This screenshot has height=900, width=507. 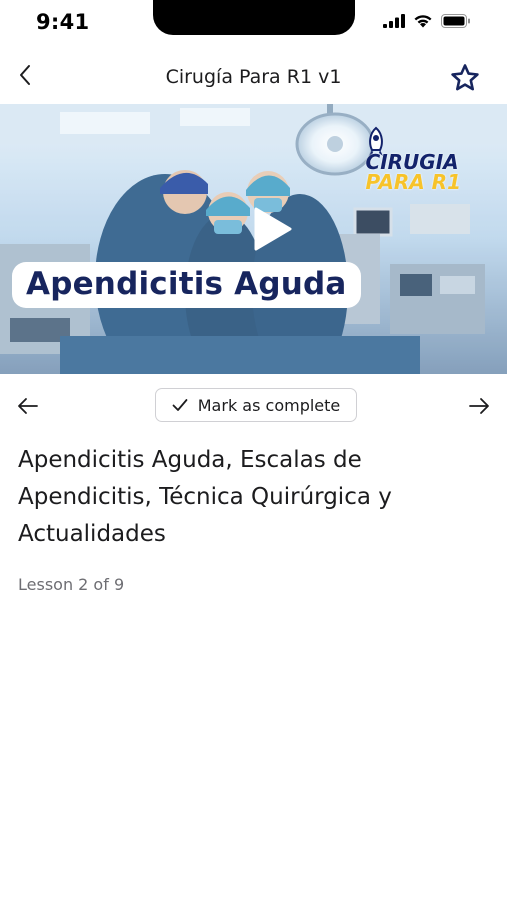 What do you see at coordinates (412, 162) in the screenshot?
I see `brand-logo-line1: CIRUGIA` at bounding box center [412, 162].